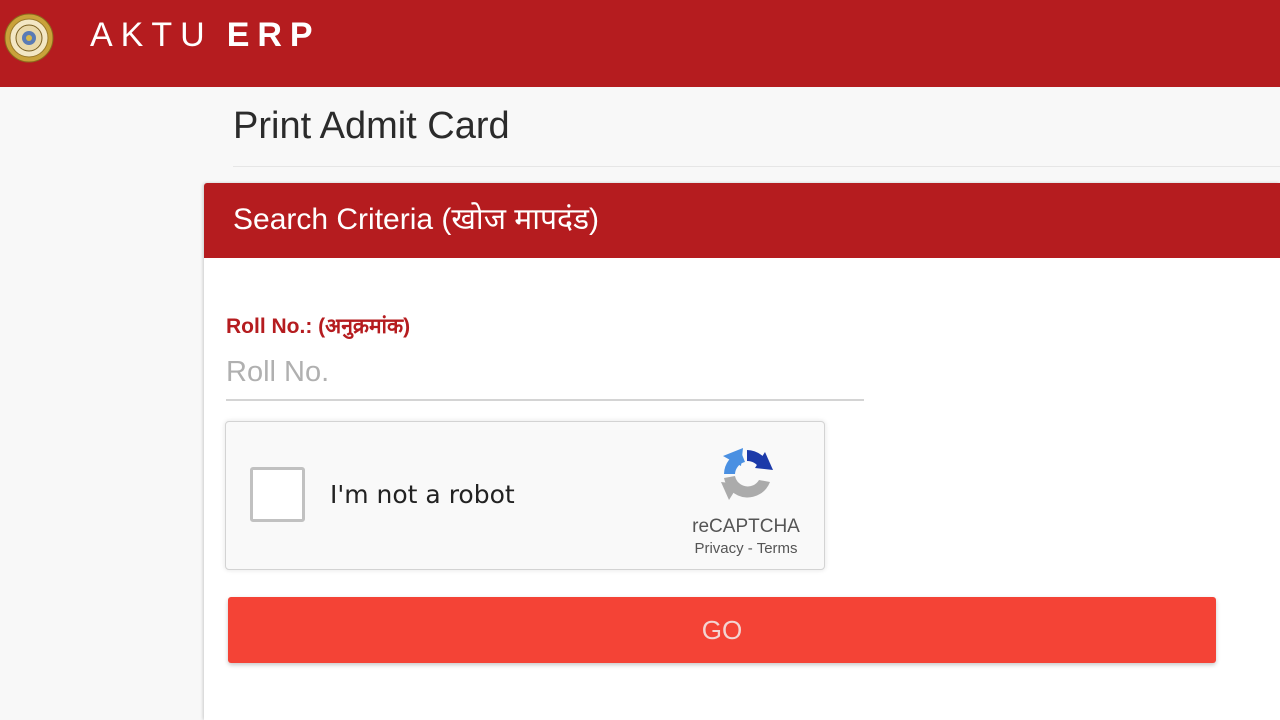  What do you see at coordinates (29, 38) in the screenshot?
I see `university-seal-icon` at bounding box center [29, 38].